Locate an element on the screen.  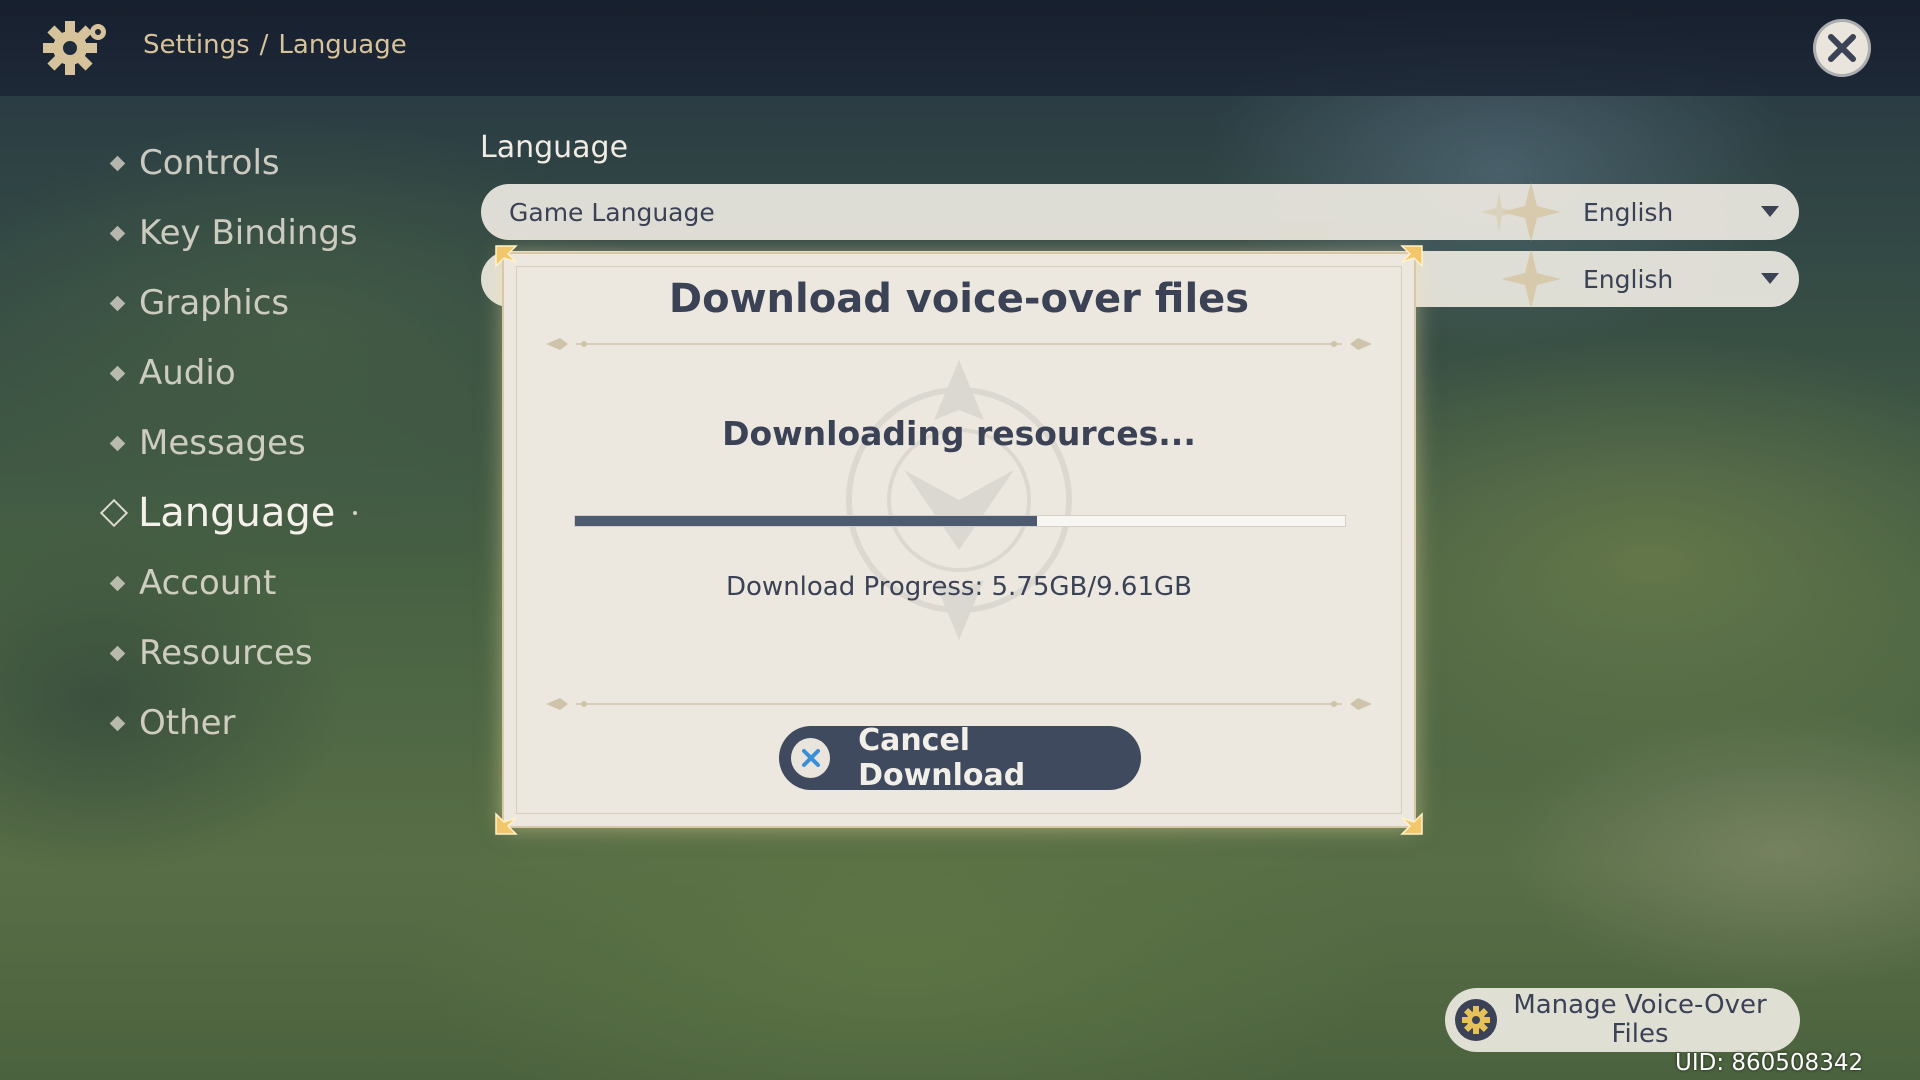
sidebar-item-label: Controls is located at coordinates (209, 163).